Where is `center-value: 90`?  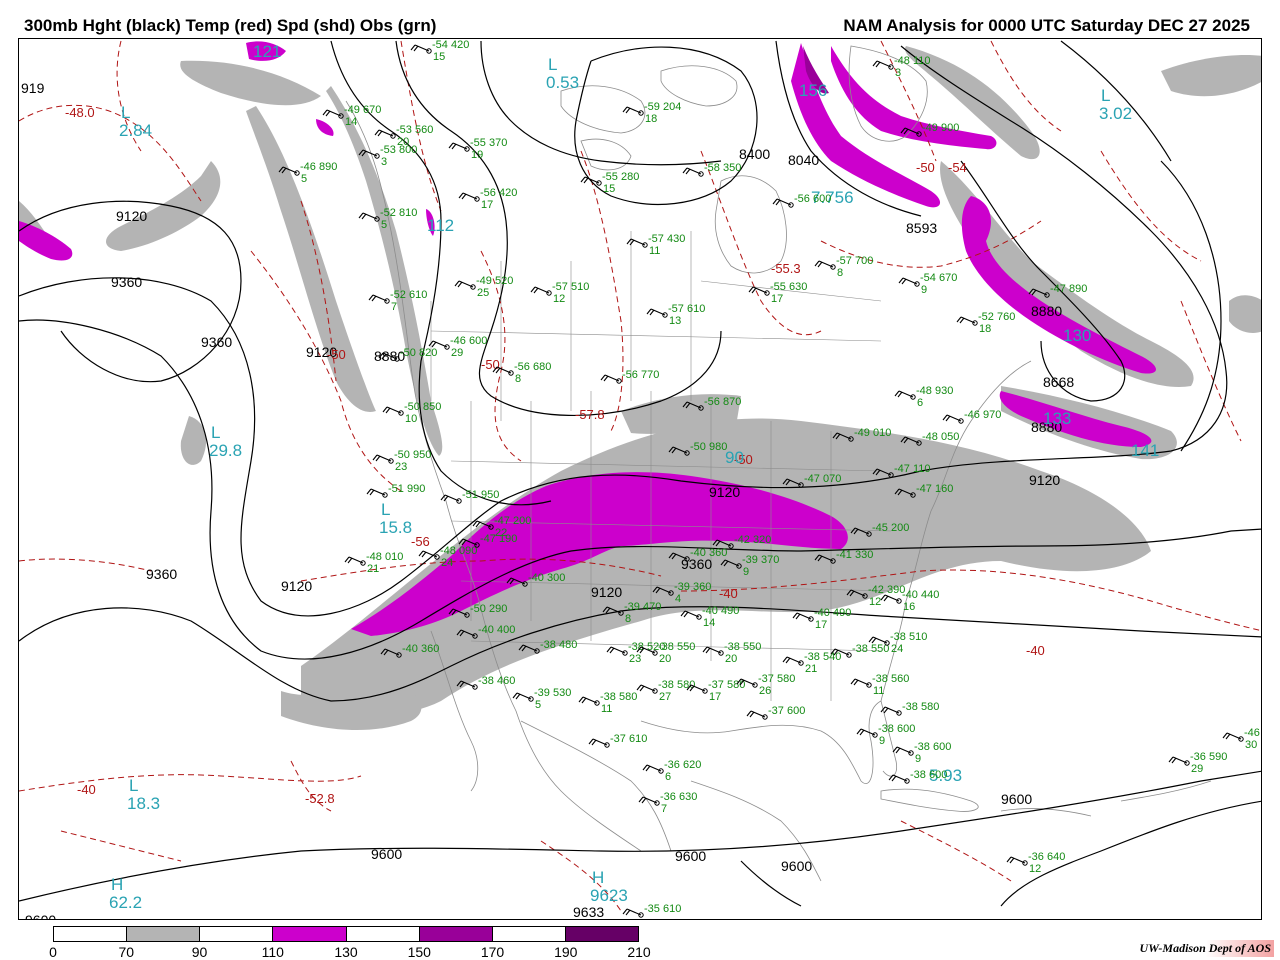 center-value: 90 is located at coordinates (734, 457).